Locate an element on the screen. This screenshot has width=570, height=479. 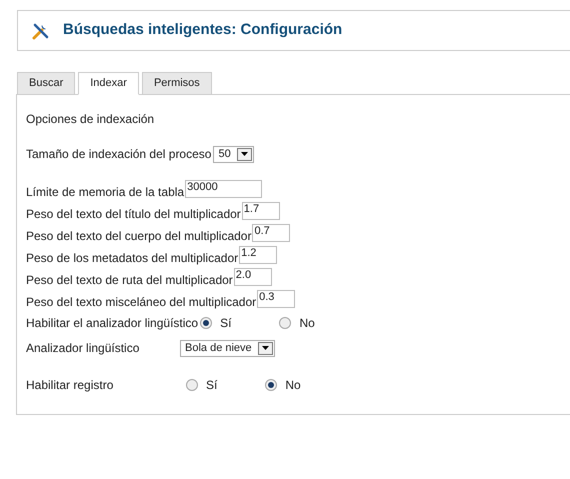
text-field: 2.0 is located at coordinates (253, 277).